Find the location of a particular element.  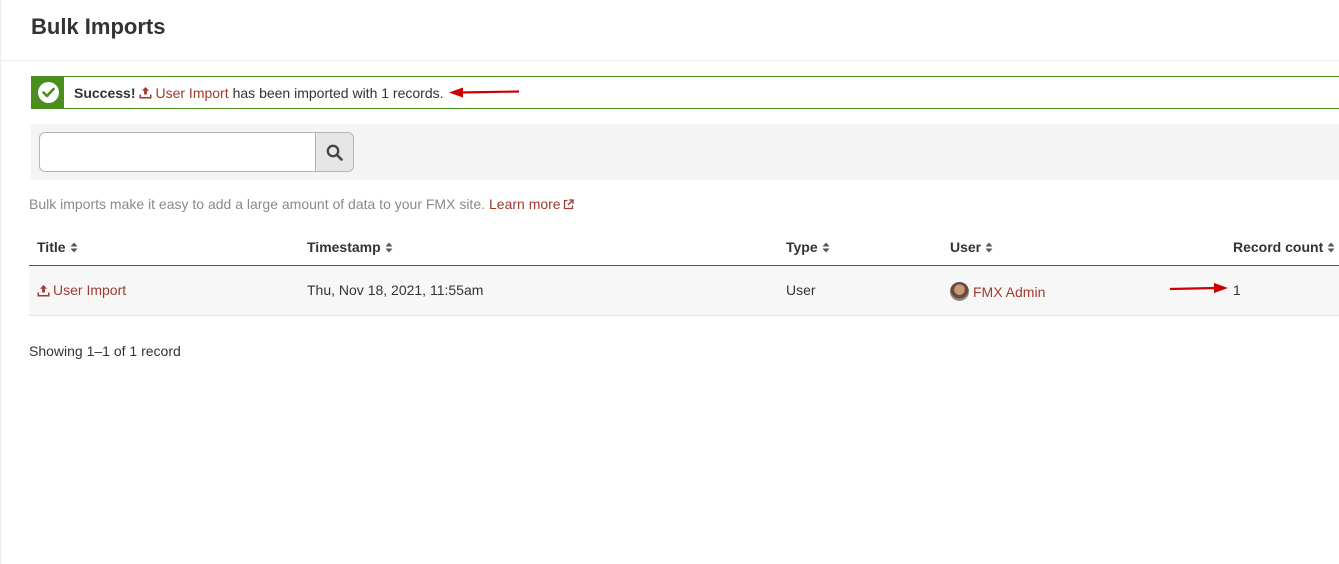

cell-title: User Import is located at coordinates (81, 290).